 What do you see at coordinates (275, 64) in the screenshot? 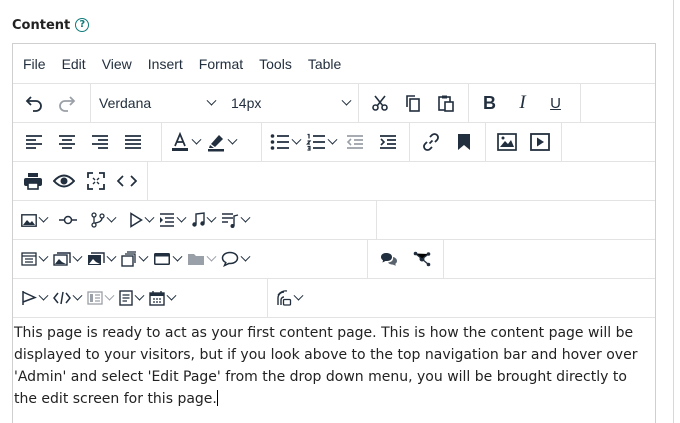
I see `menu-tools: Tools` at bounding box center [275, 64].